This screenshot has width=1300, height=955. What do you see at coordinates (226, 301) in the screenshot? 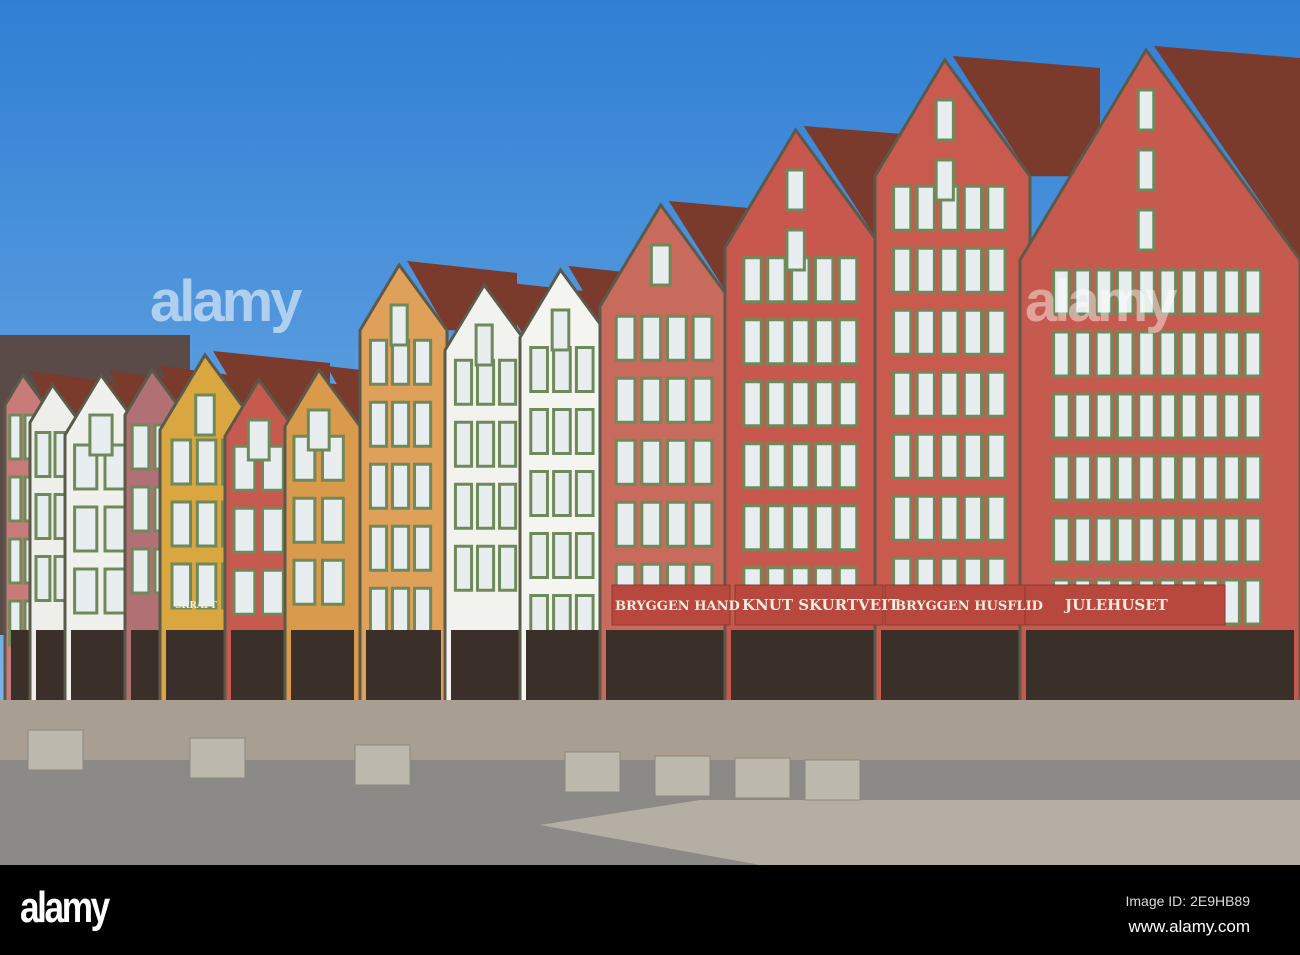
I see `watermark: alamy` at bounding box center [226, 301].